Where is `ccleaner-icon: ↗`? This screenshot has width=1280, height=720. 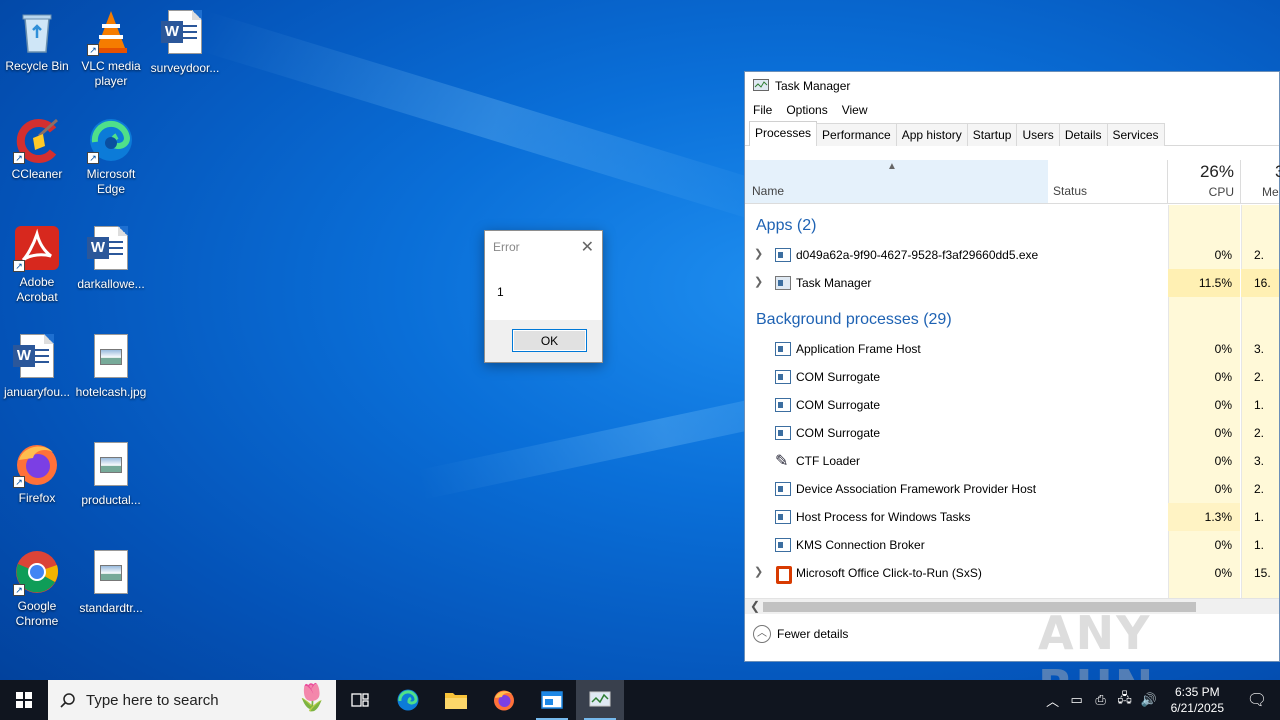 ccleaner-icon: ↗ is located at coordinates (37, 140).